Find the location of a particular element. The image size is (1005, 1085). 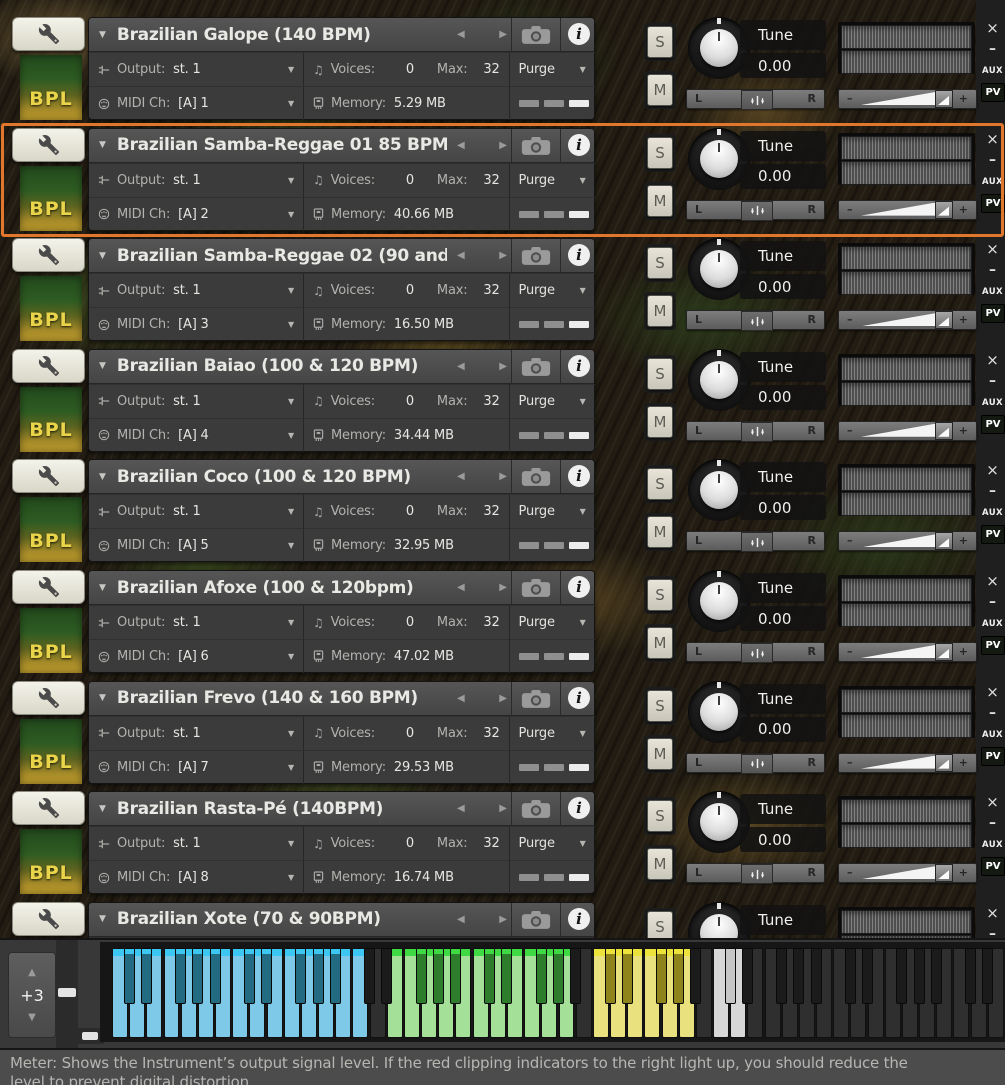

midi-channel-value: [A] 8 is located at coordinates (193, 877).